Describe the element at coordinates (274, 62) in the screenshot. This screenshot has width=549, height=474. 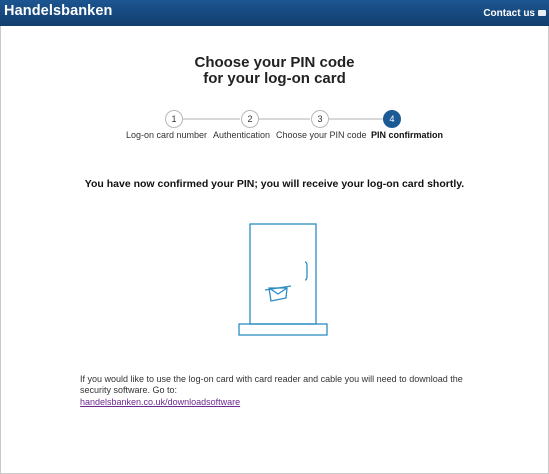
I see `page-title-line1: Choose your PIN code` at that location.